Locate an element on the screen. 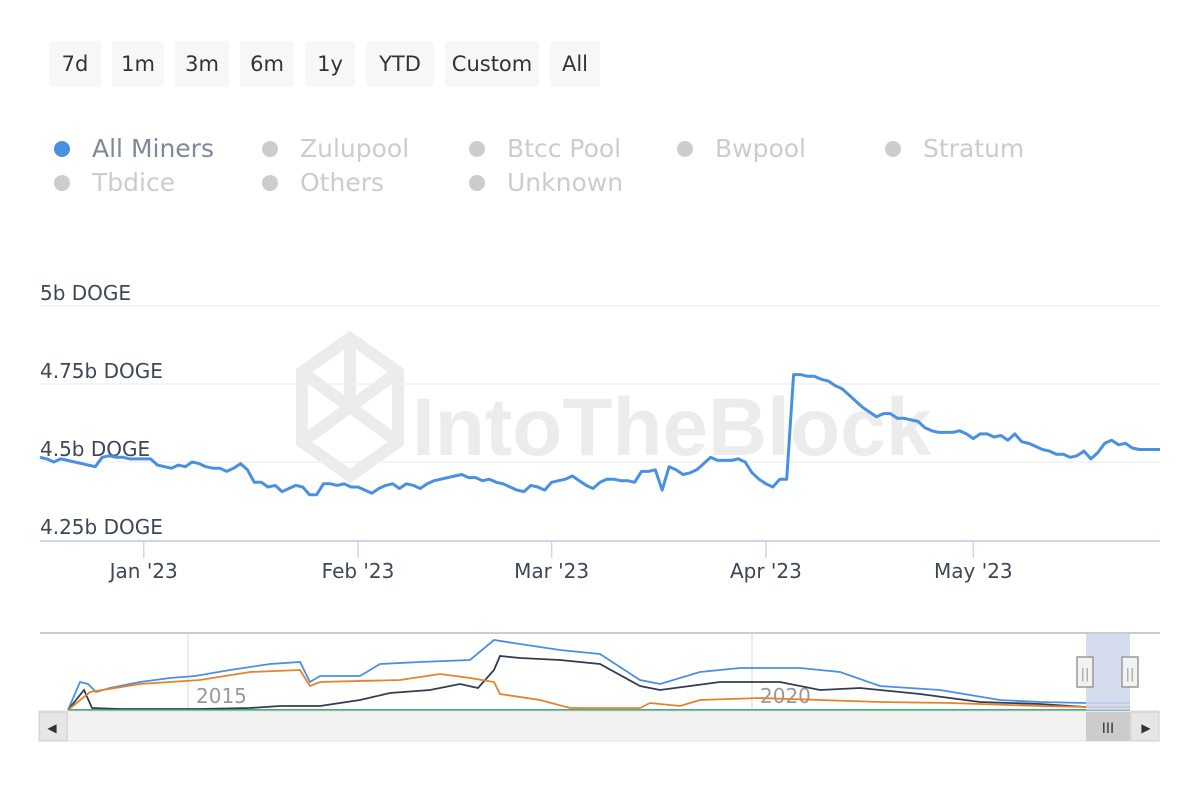 This screenshot has width=1200, height=800. navigator-handle-left-grip: || is located at coordinates (1085, 674).